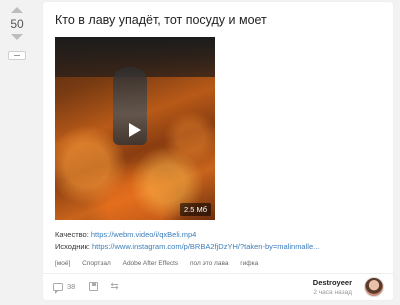  What do you see at coordinates (86, 288) in the screenshot?
I see `post-actions: 38 ⇆` at bounding box center [86, 288].